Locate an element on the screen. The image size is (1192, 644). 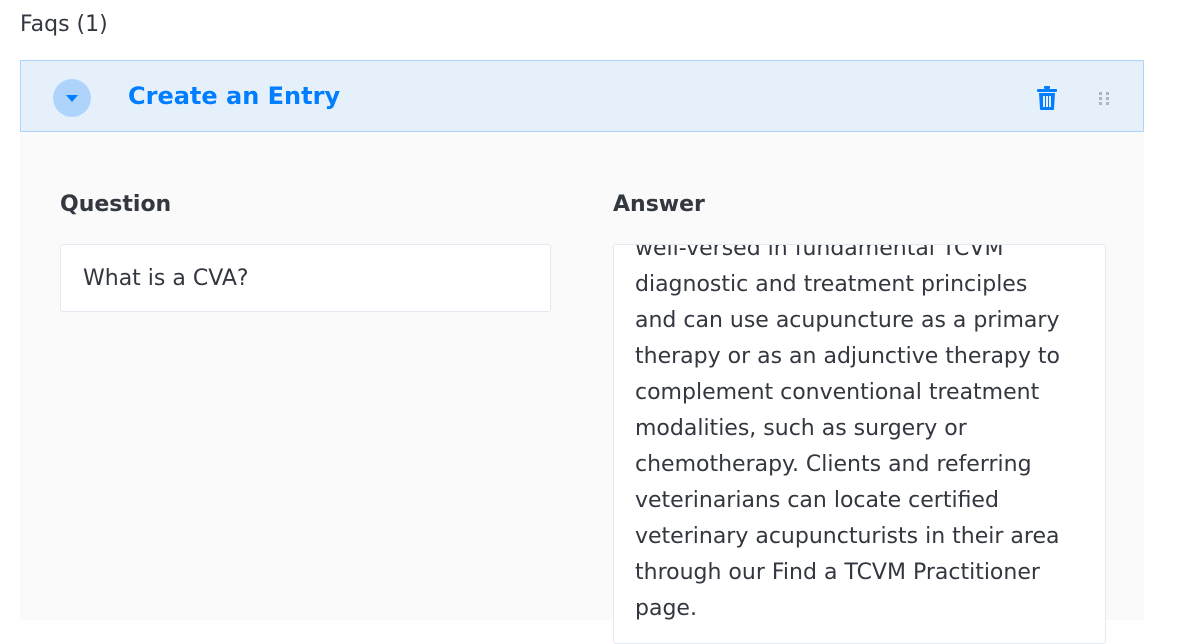
answer-line: complement conventional treatment is located at coordinates (837, 392).